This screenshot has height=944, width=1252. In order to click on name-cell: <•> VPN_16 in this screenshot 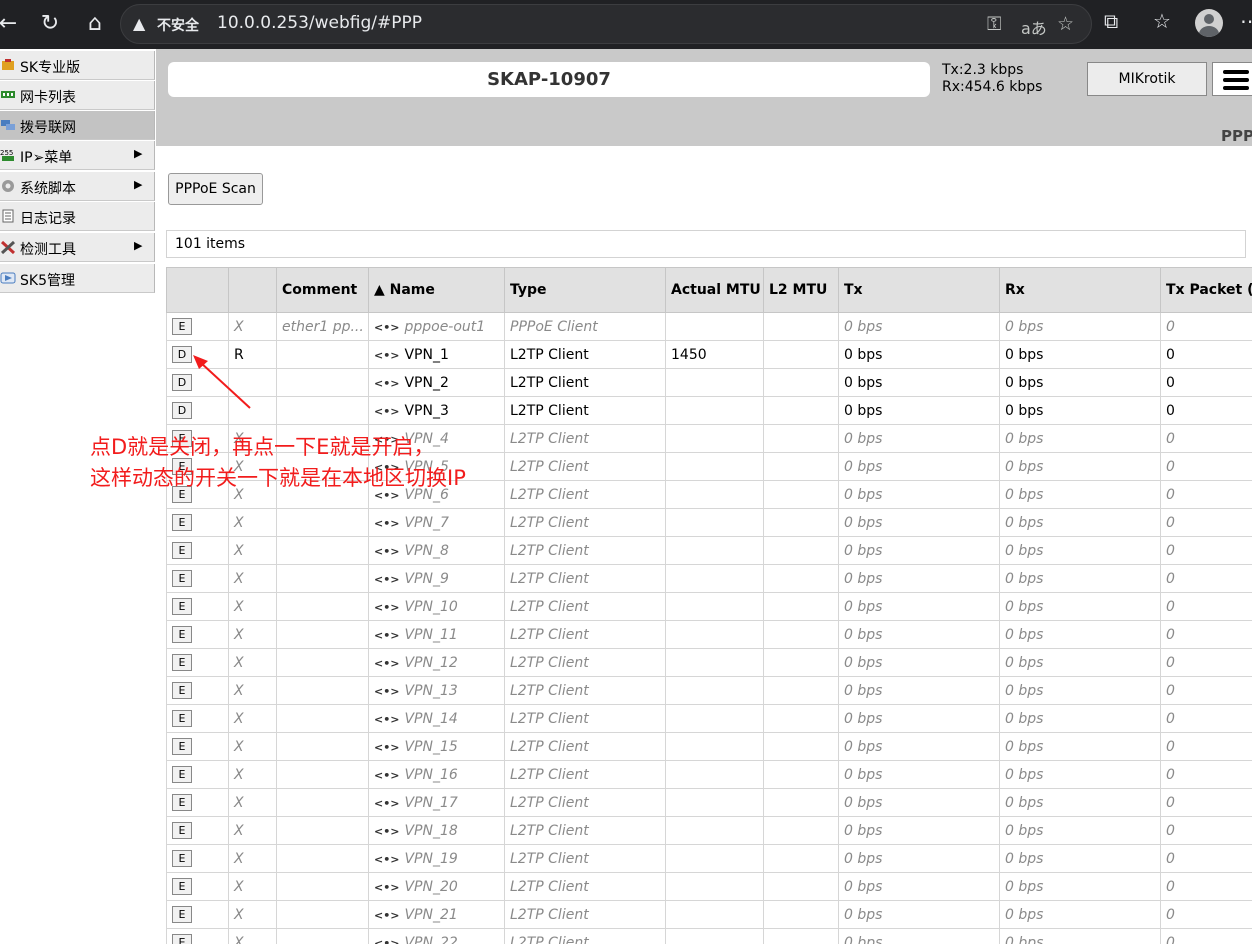, I will do `click(436, 774)`.